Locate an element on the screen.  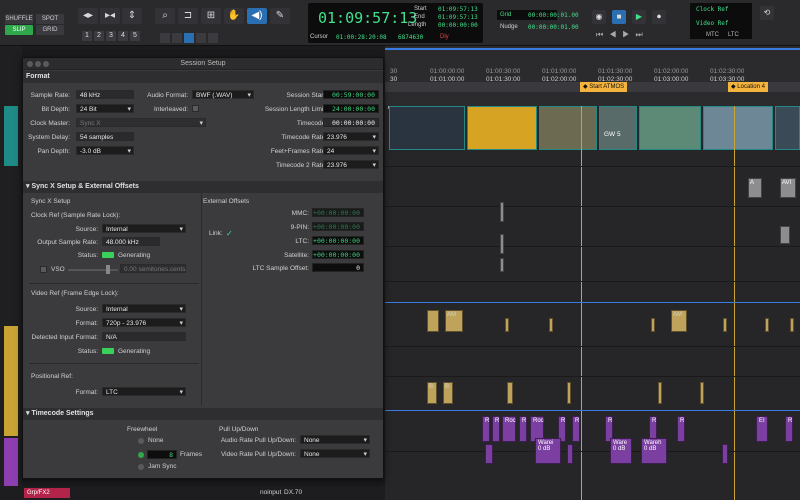
bit-depth-select: 24 Bit is located at coordinates (105, 109).